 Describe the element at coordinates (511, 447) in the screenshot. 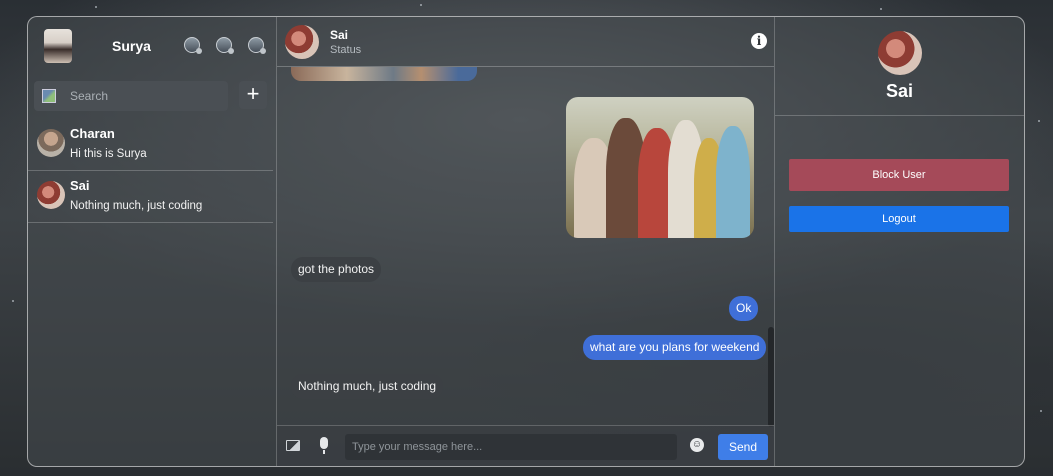

I see `message-input` at that location.